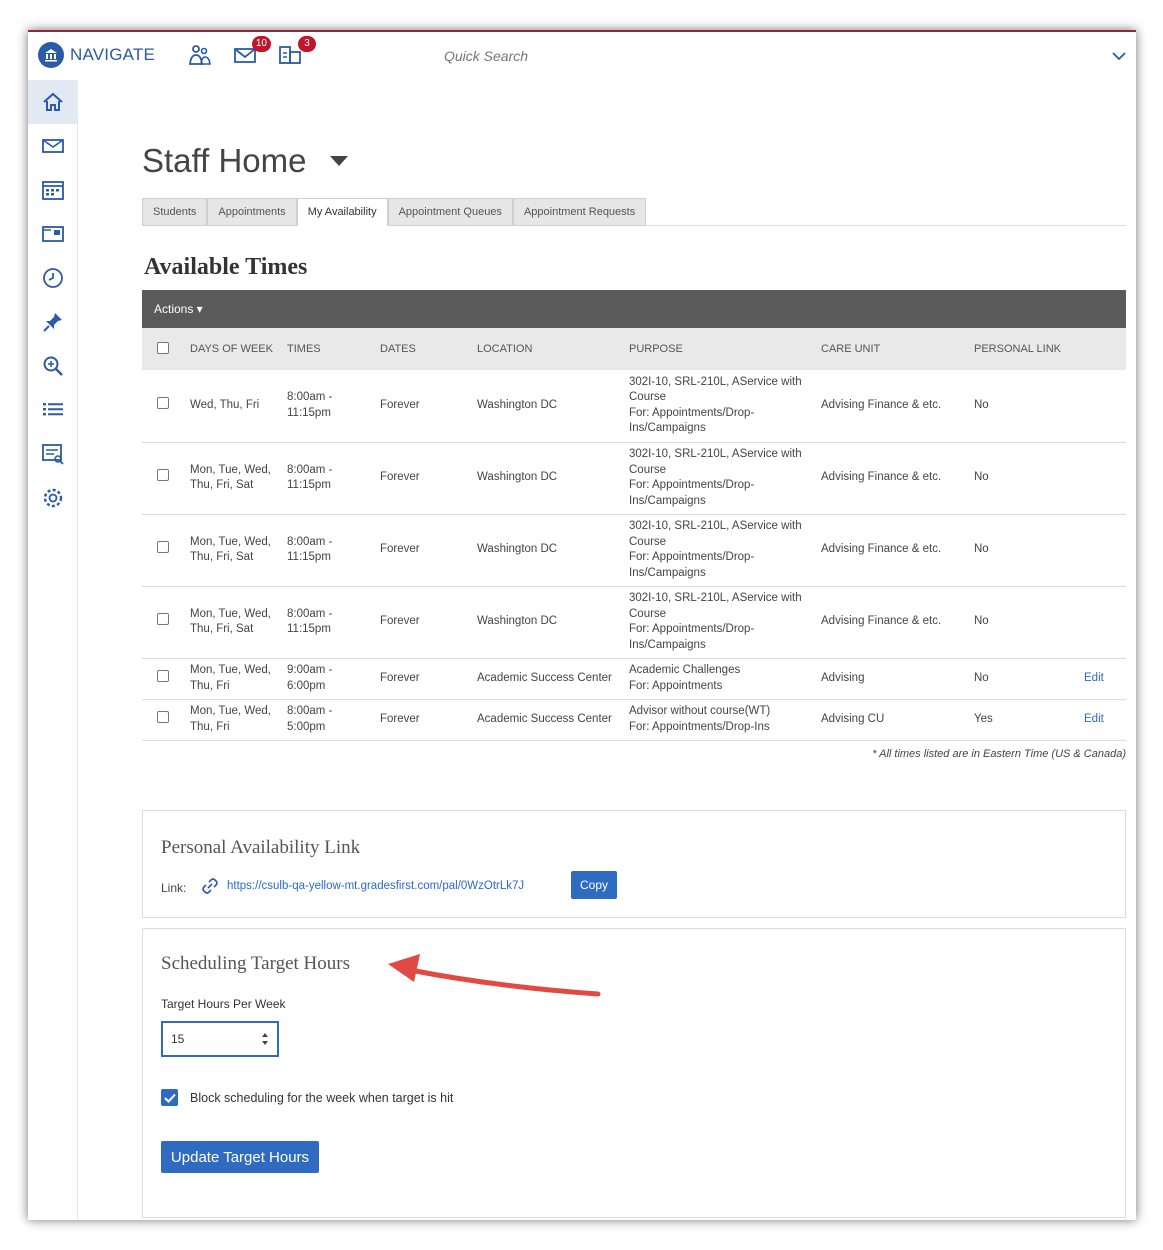  Describe the element at coordinates (1023, 349) in the screenshot. I see `column-header: PERSONAL LINK` at that location.